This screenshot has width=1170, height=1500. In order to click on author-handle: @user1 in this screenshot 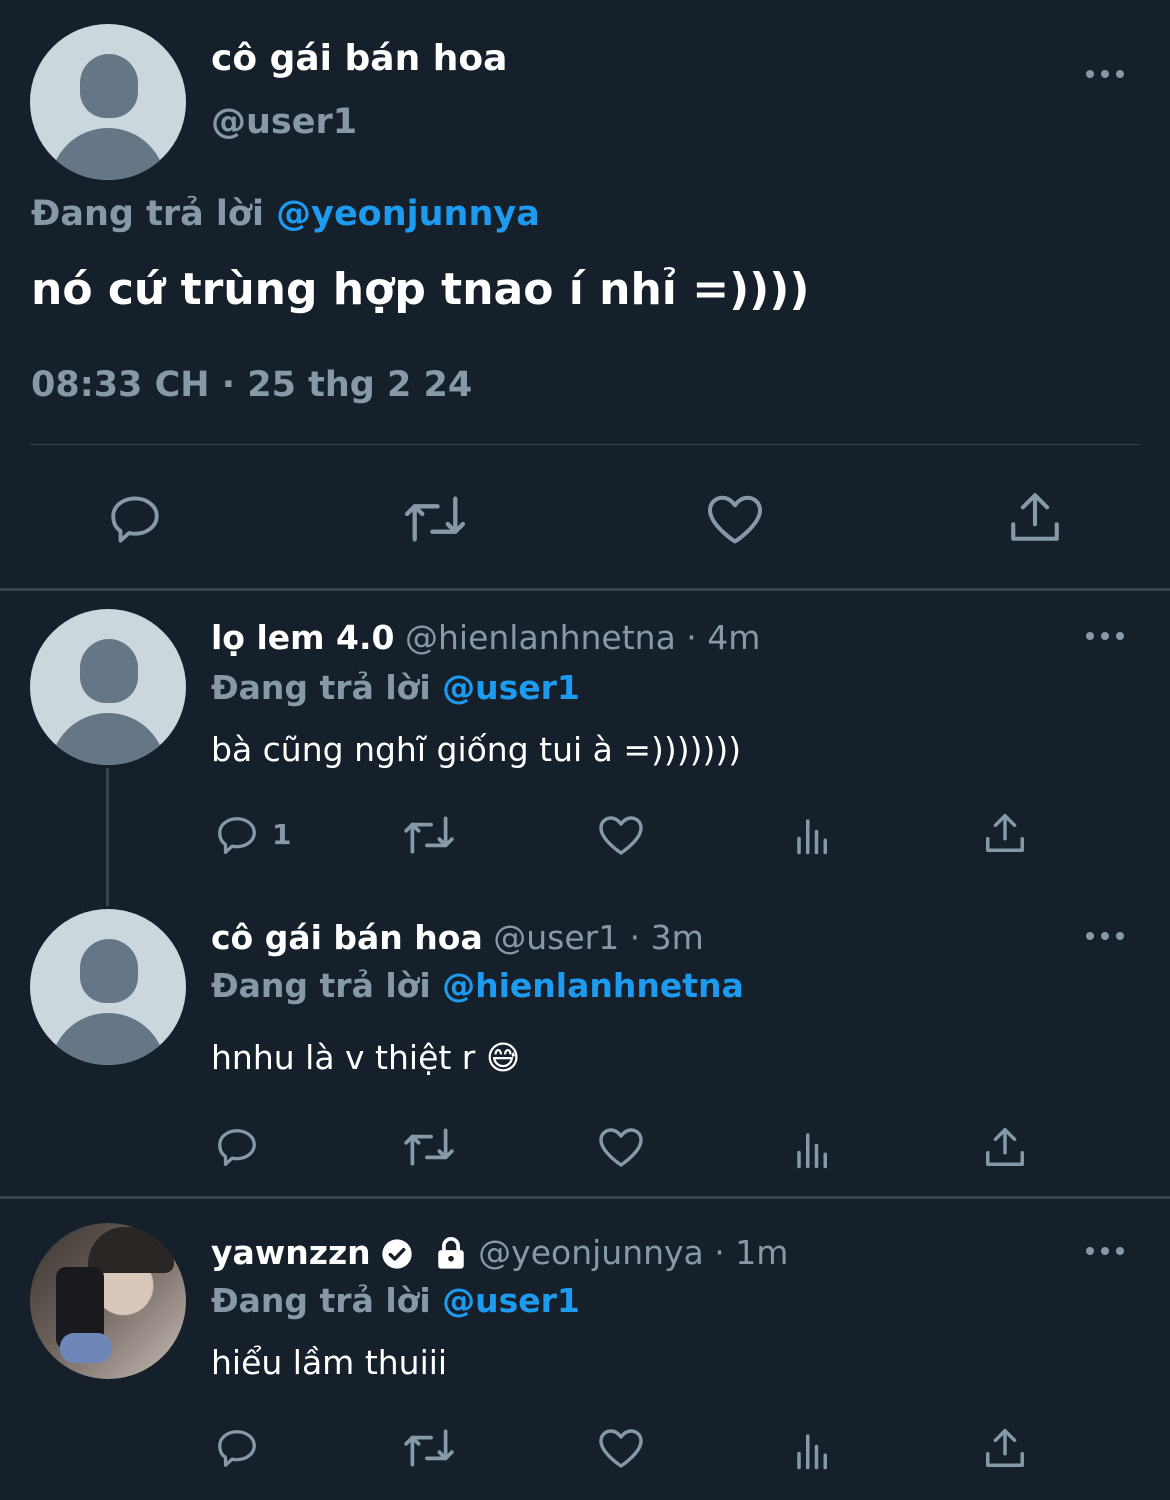, I will do `click(284, 122)`.